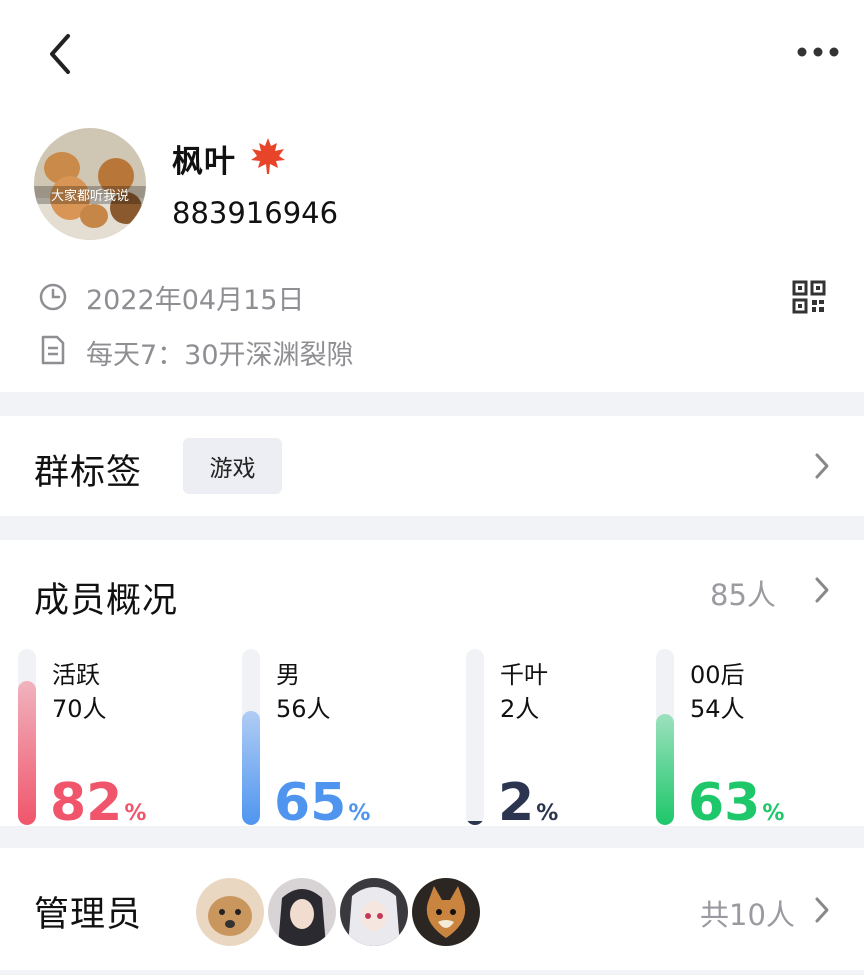  Describe the element at coordinates (337, 741) in the screenshot. I see `stat-male: 男 56人 65%` at that location.